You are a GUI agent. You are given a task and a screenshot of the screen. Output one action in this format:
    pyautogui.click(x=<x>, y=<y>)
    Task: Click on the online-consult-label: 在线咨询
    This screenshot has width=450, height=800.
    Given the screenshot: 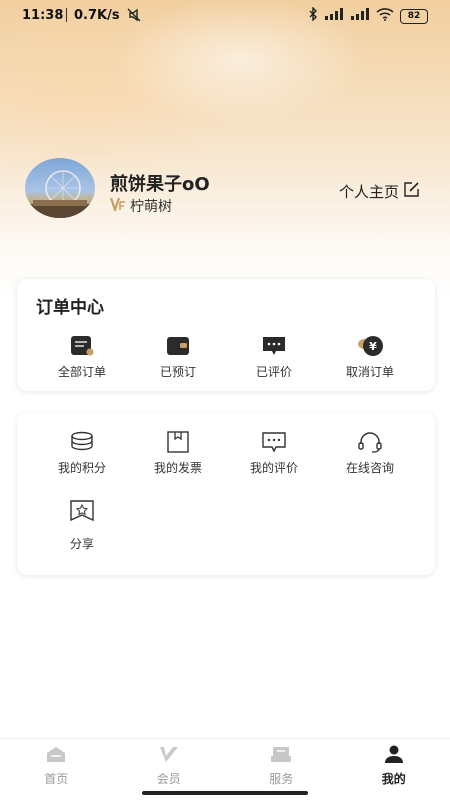 What is the action you would take?
    pyautogui.click(x=369, y=468)
    